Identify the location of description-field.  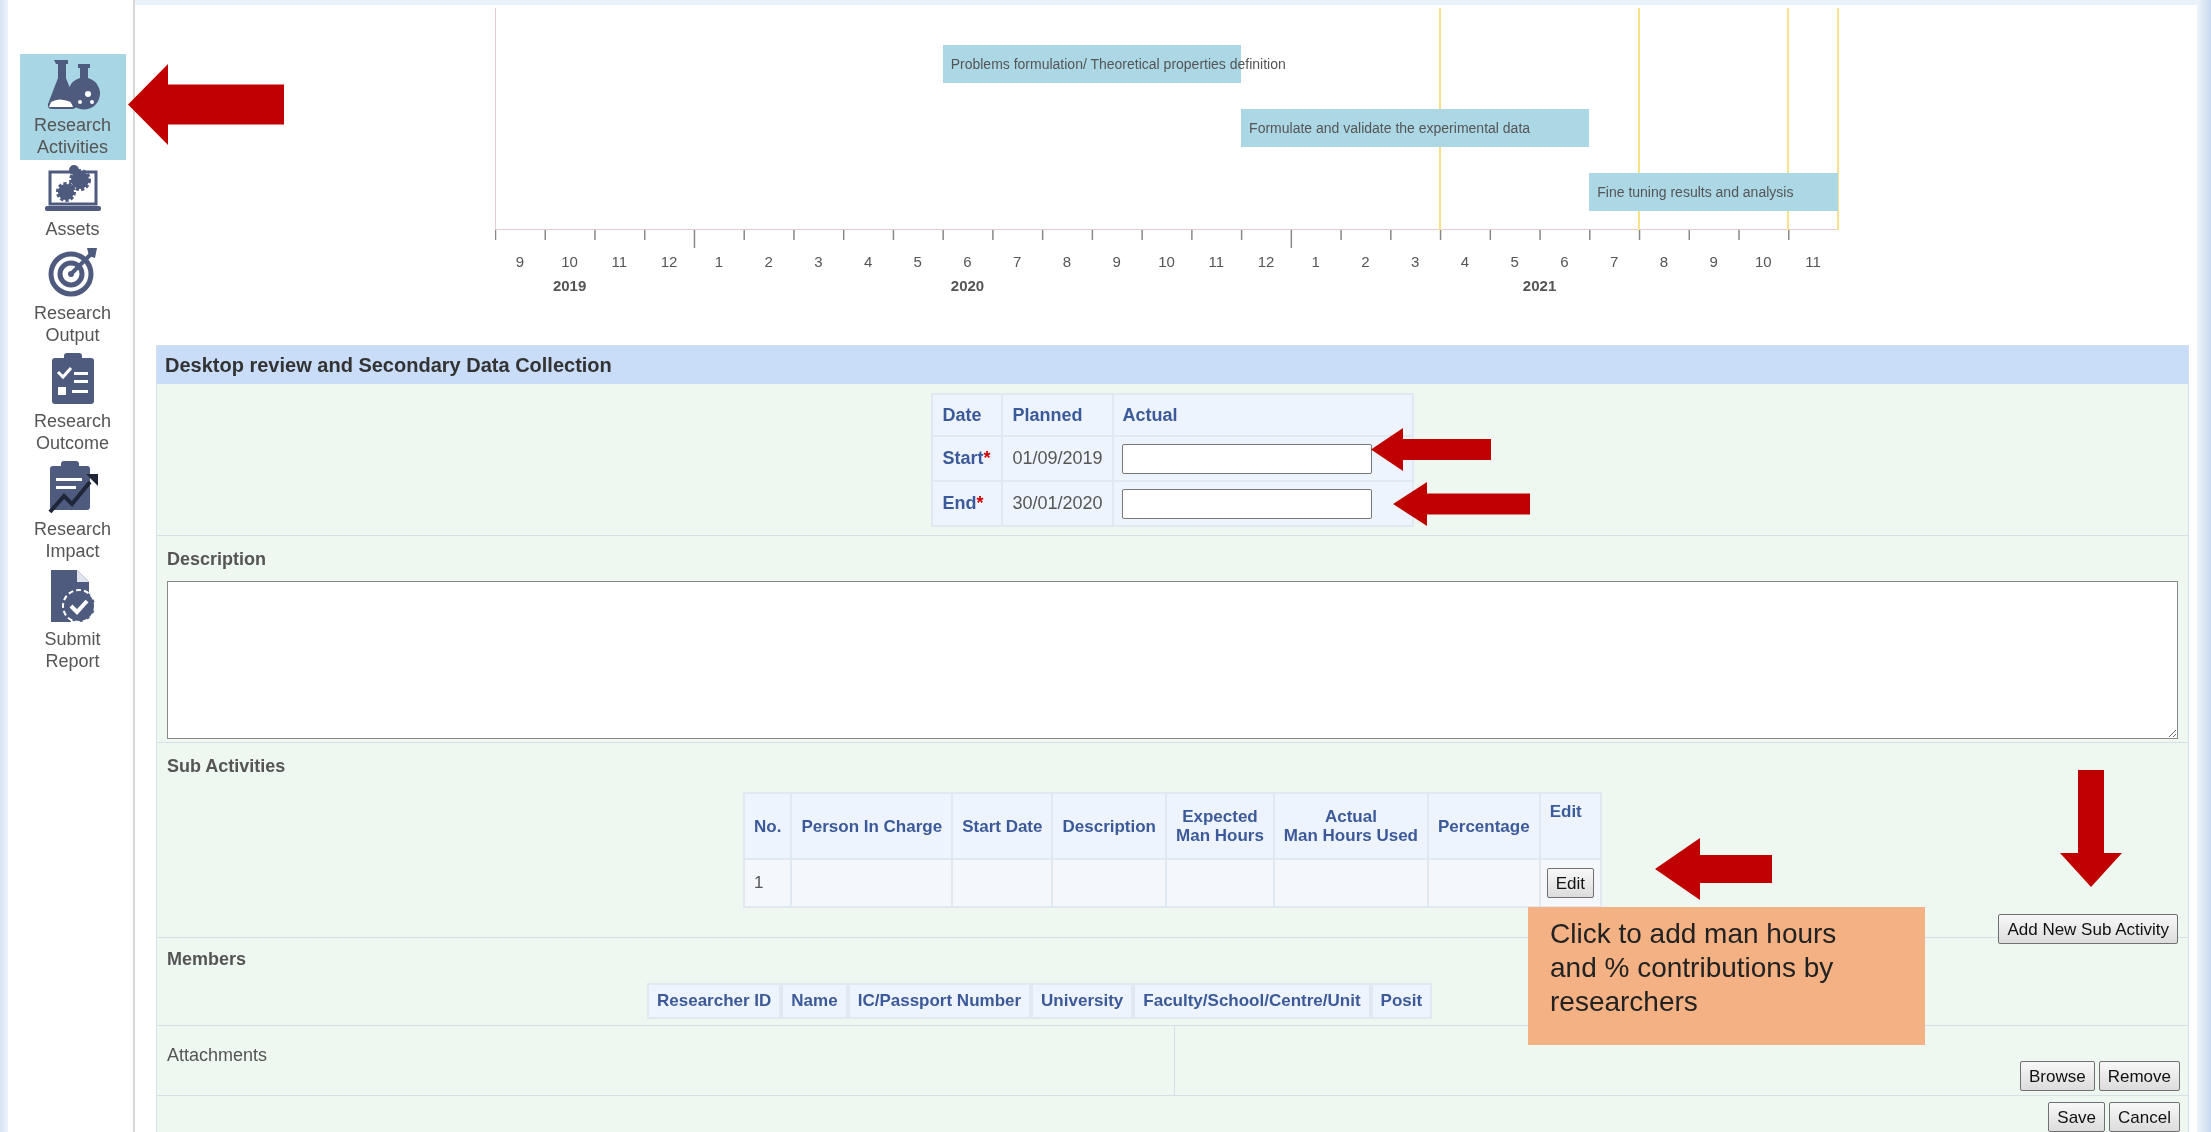
(1172, 660).